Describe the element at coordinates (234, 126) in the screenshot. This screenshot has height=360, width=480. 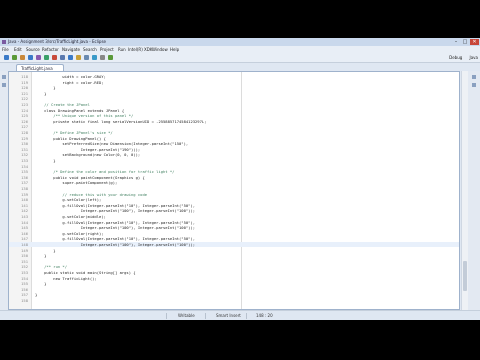
I see `code-line: 127` at that location.